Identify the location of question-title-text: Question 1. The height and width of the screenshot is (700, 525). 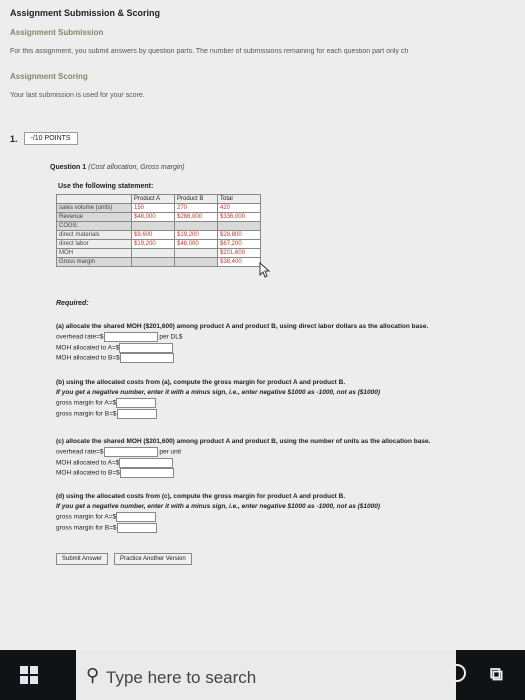
(68, 167).